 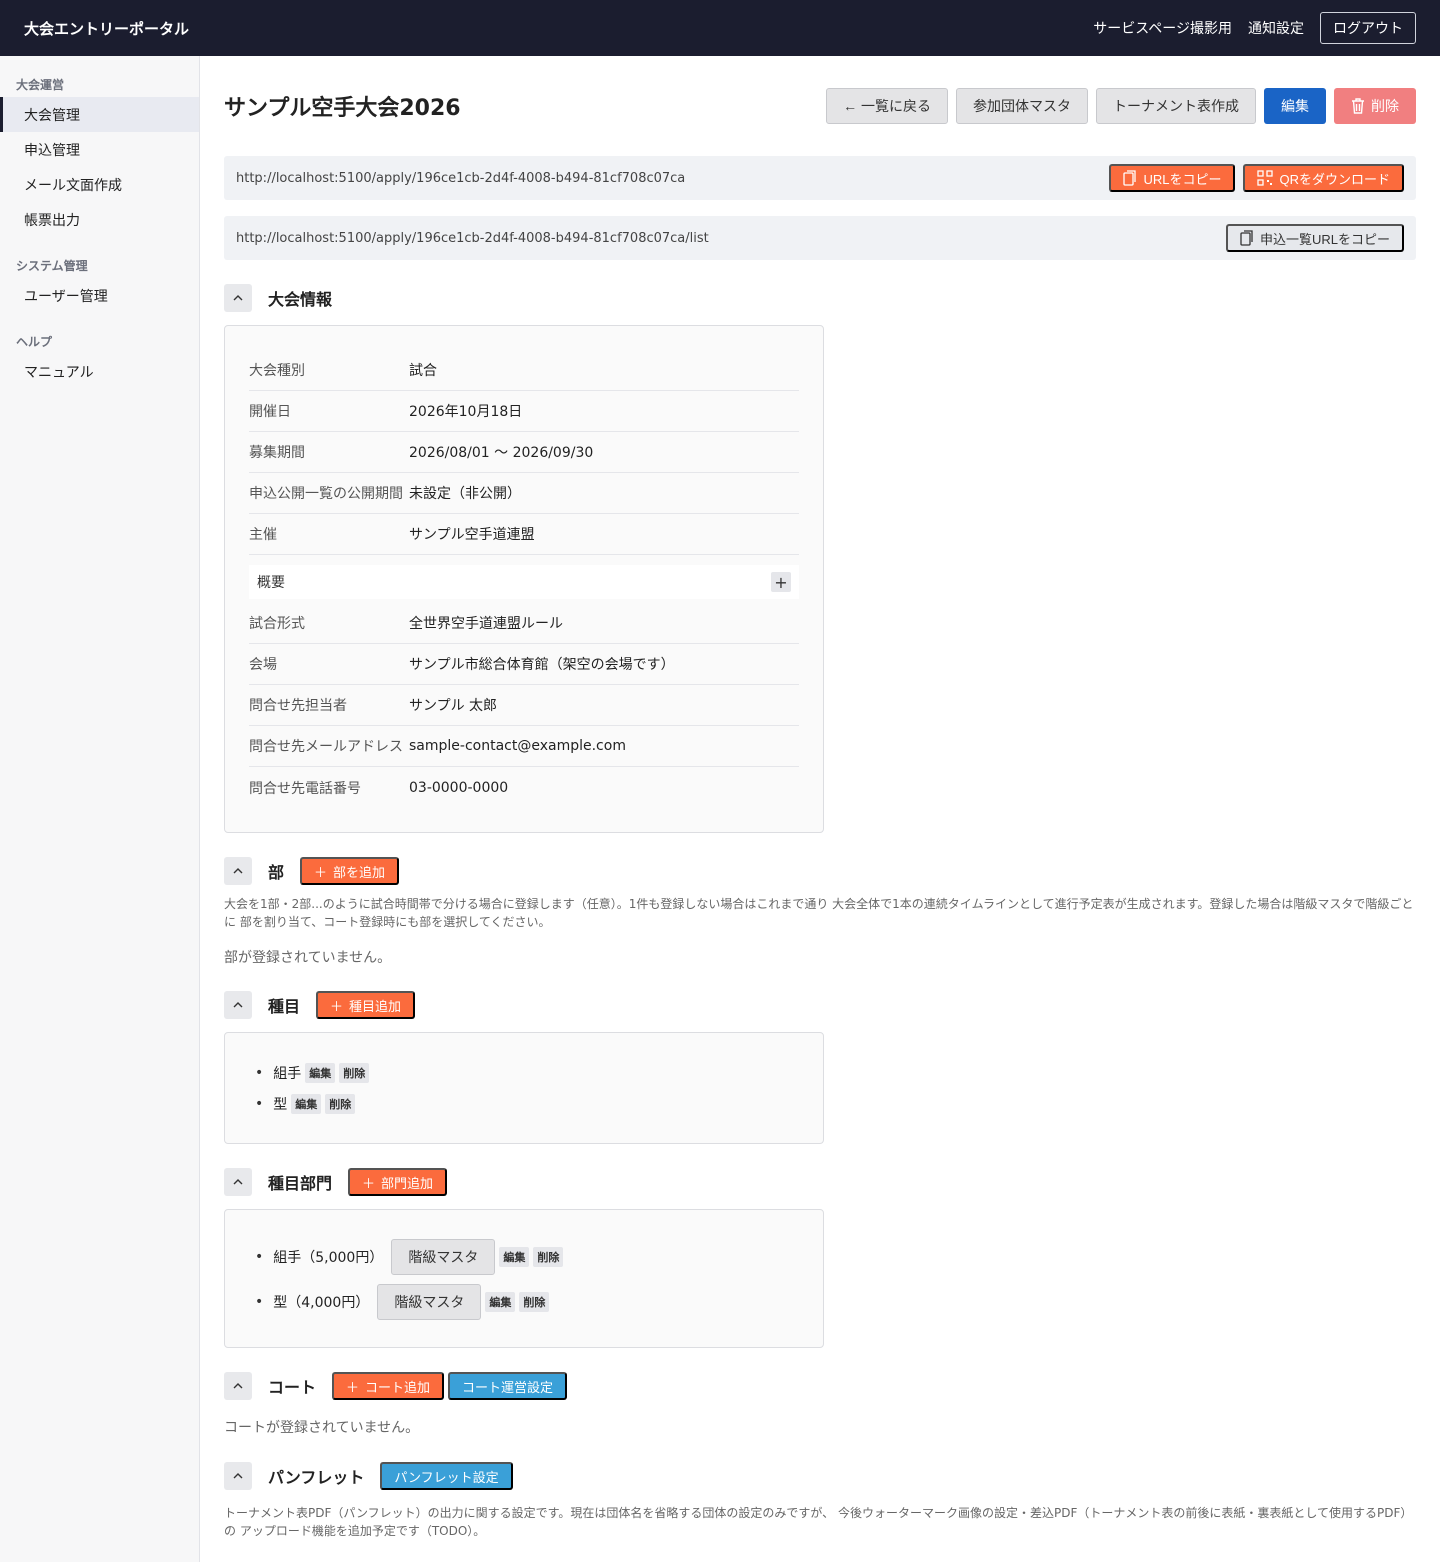 I want to click on add-court-button: ＋ コート追加, so click(x=388, y=1386).